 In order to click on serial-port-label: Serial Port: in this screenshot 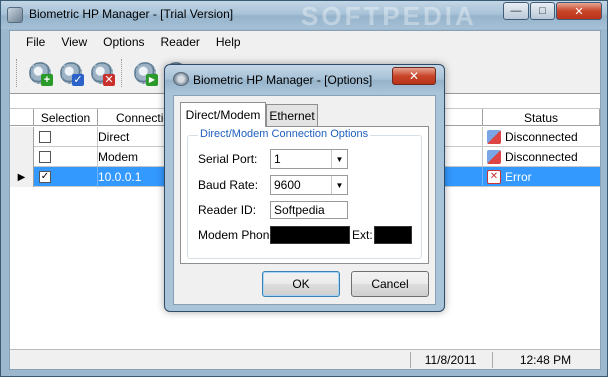, I will do `click(228, 159)`.